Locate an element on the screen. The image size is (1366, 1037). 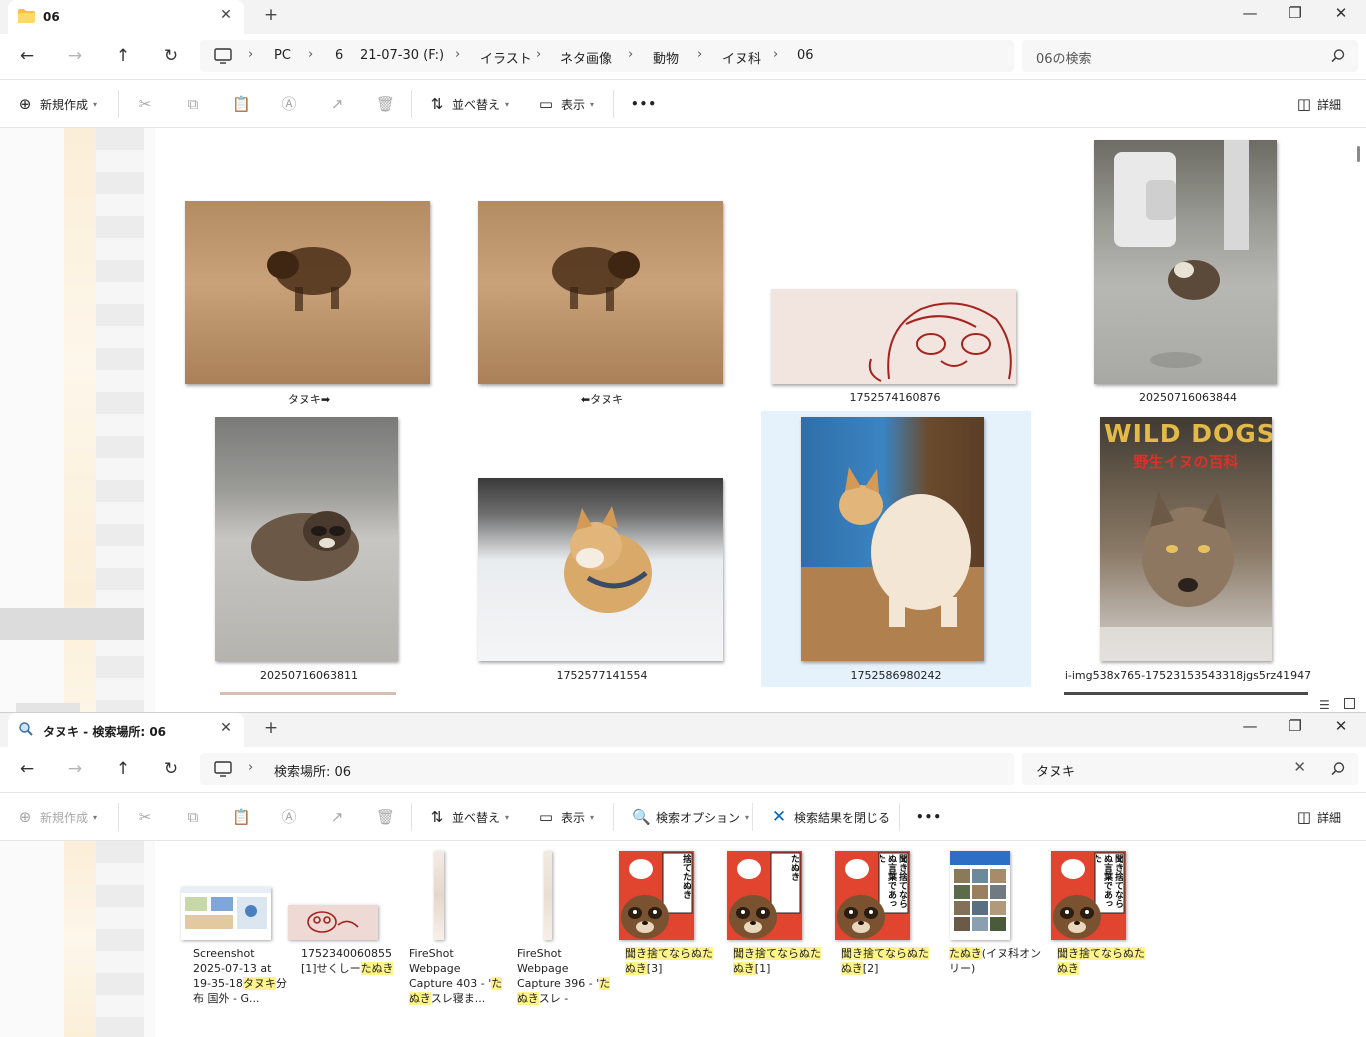
tanuki-manga-thumb: たぬき is located at coordinates (764, 895).